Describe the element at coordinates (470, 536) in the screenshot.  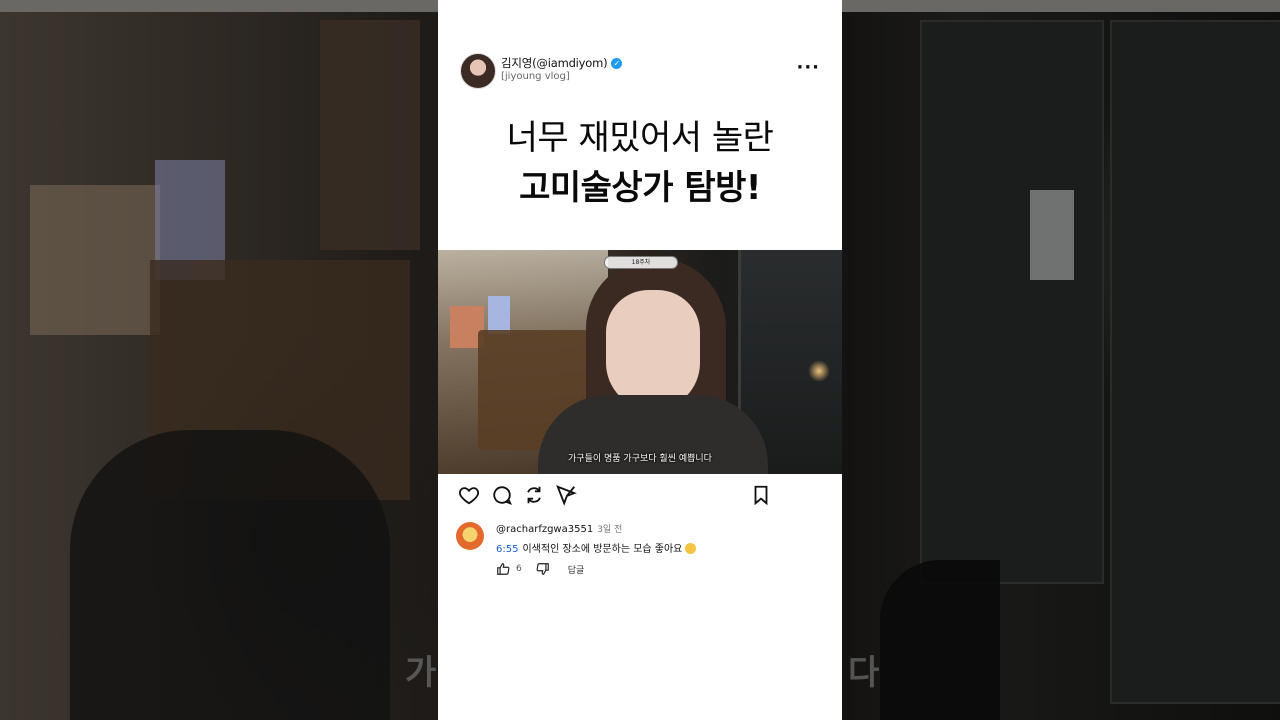
I see `commenter-avatar` at that location.